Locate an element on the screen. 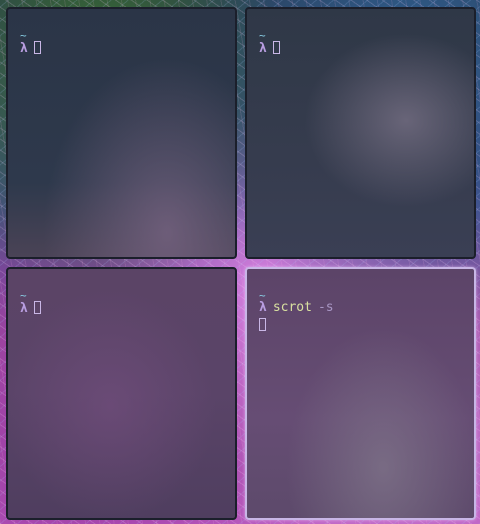  cursor-line is located at coordinates (262, 325).